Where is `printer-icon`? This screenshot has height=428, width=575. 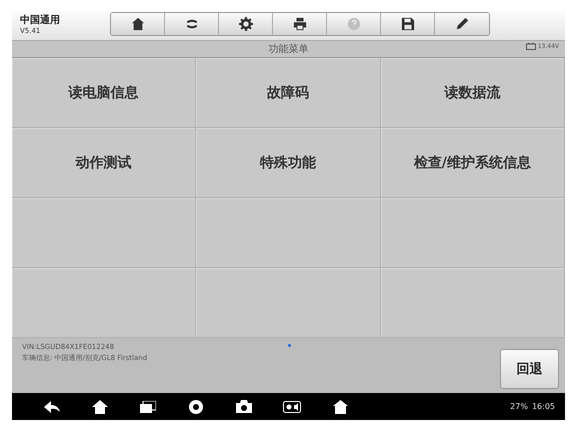
printer-icon is located at coordinates (299, 24).